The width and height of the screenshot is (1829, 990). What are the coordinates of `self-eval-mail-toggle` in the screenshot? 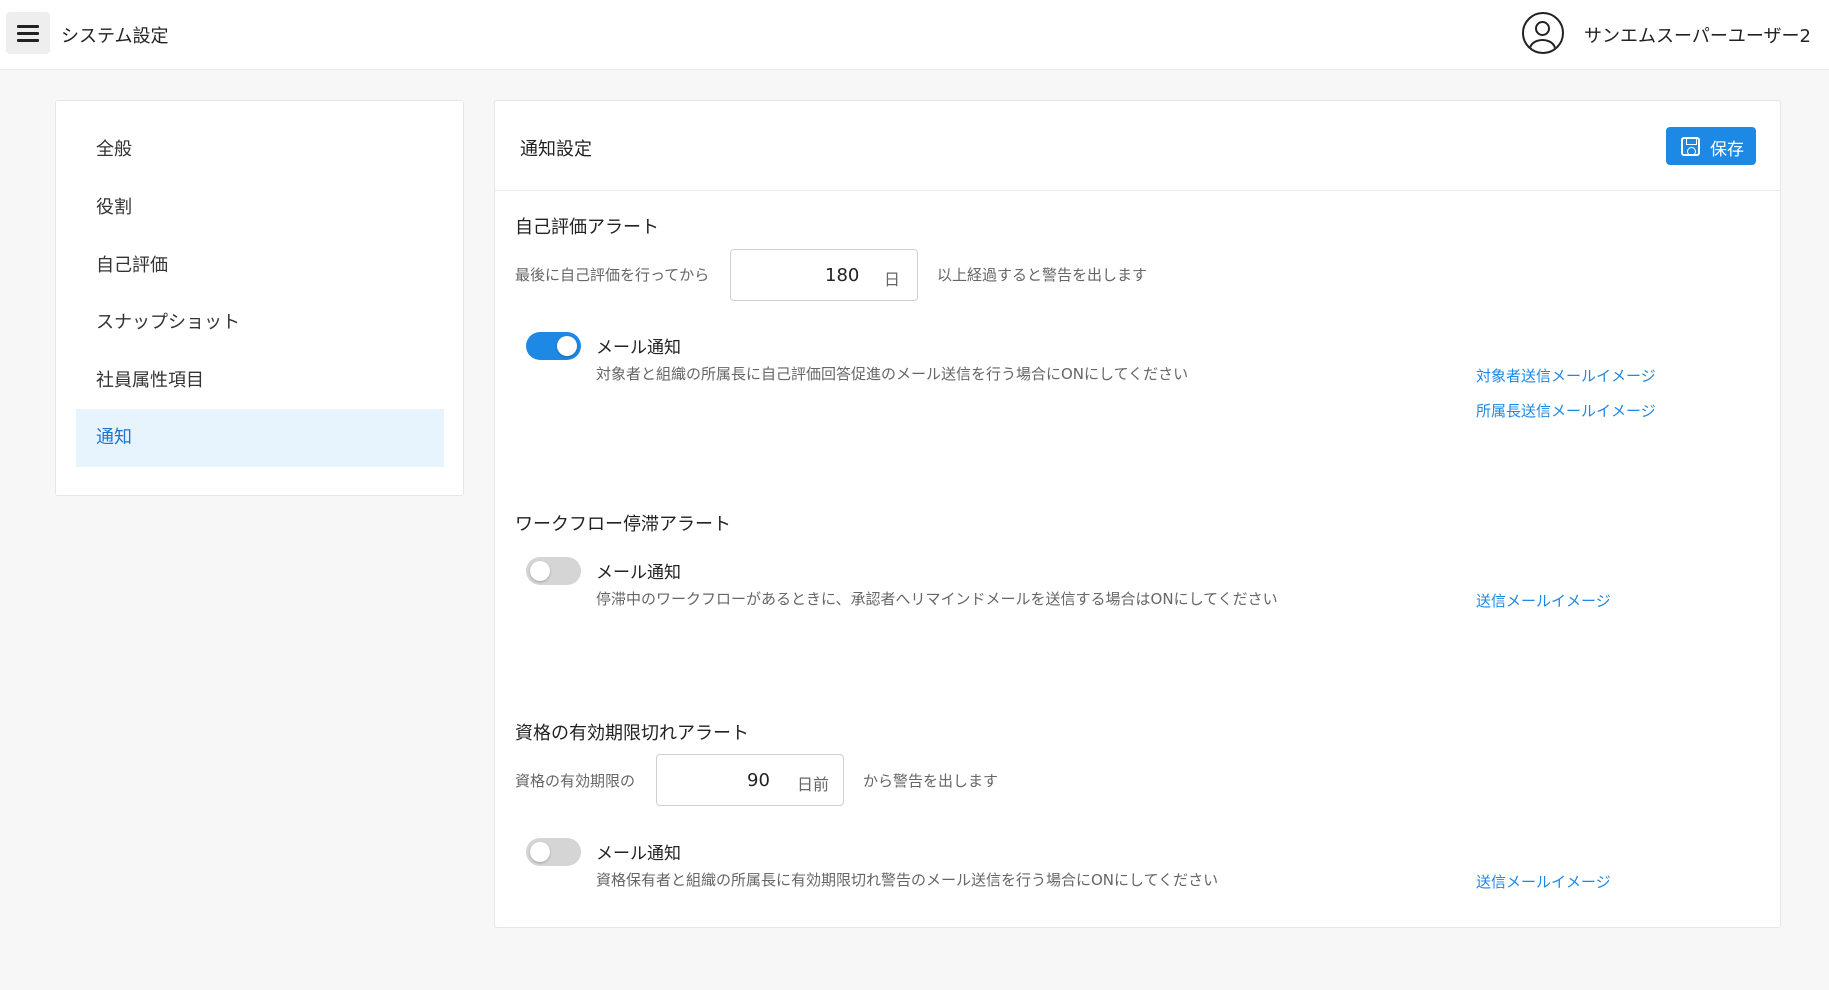 It's located at (553, 346).